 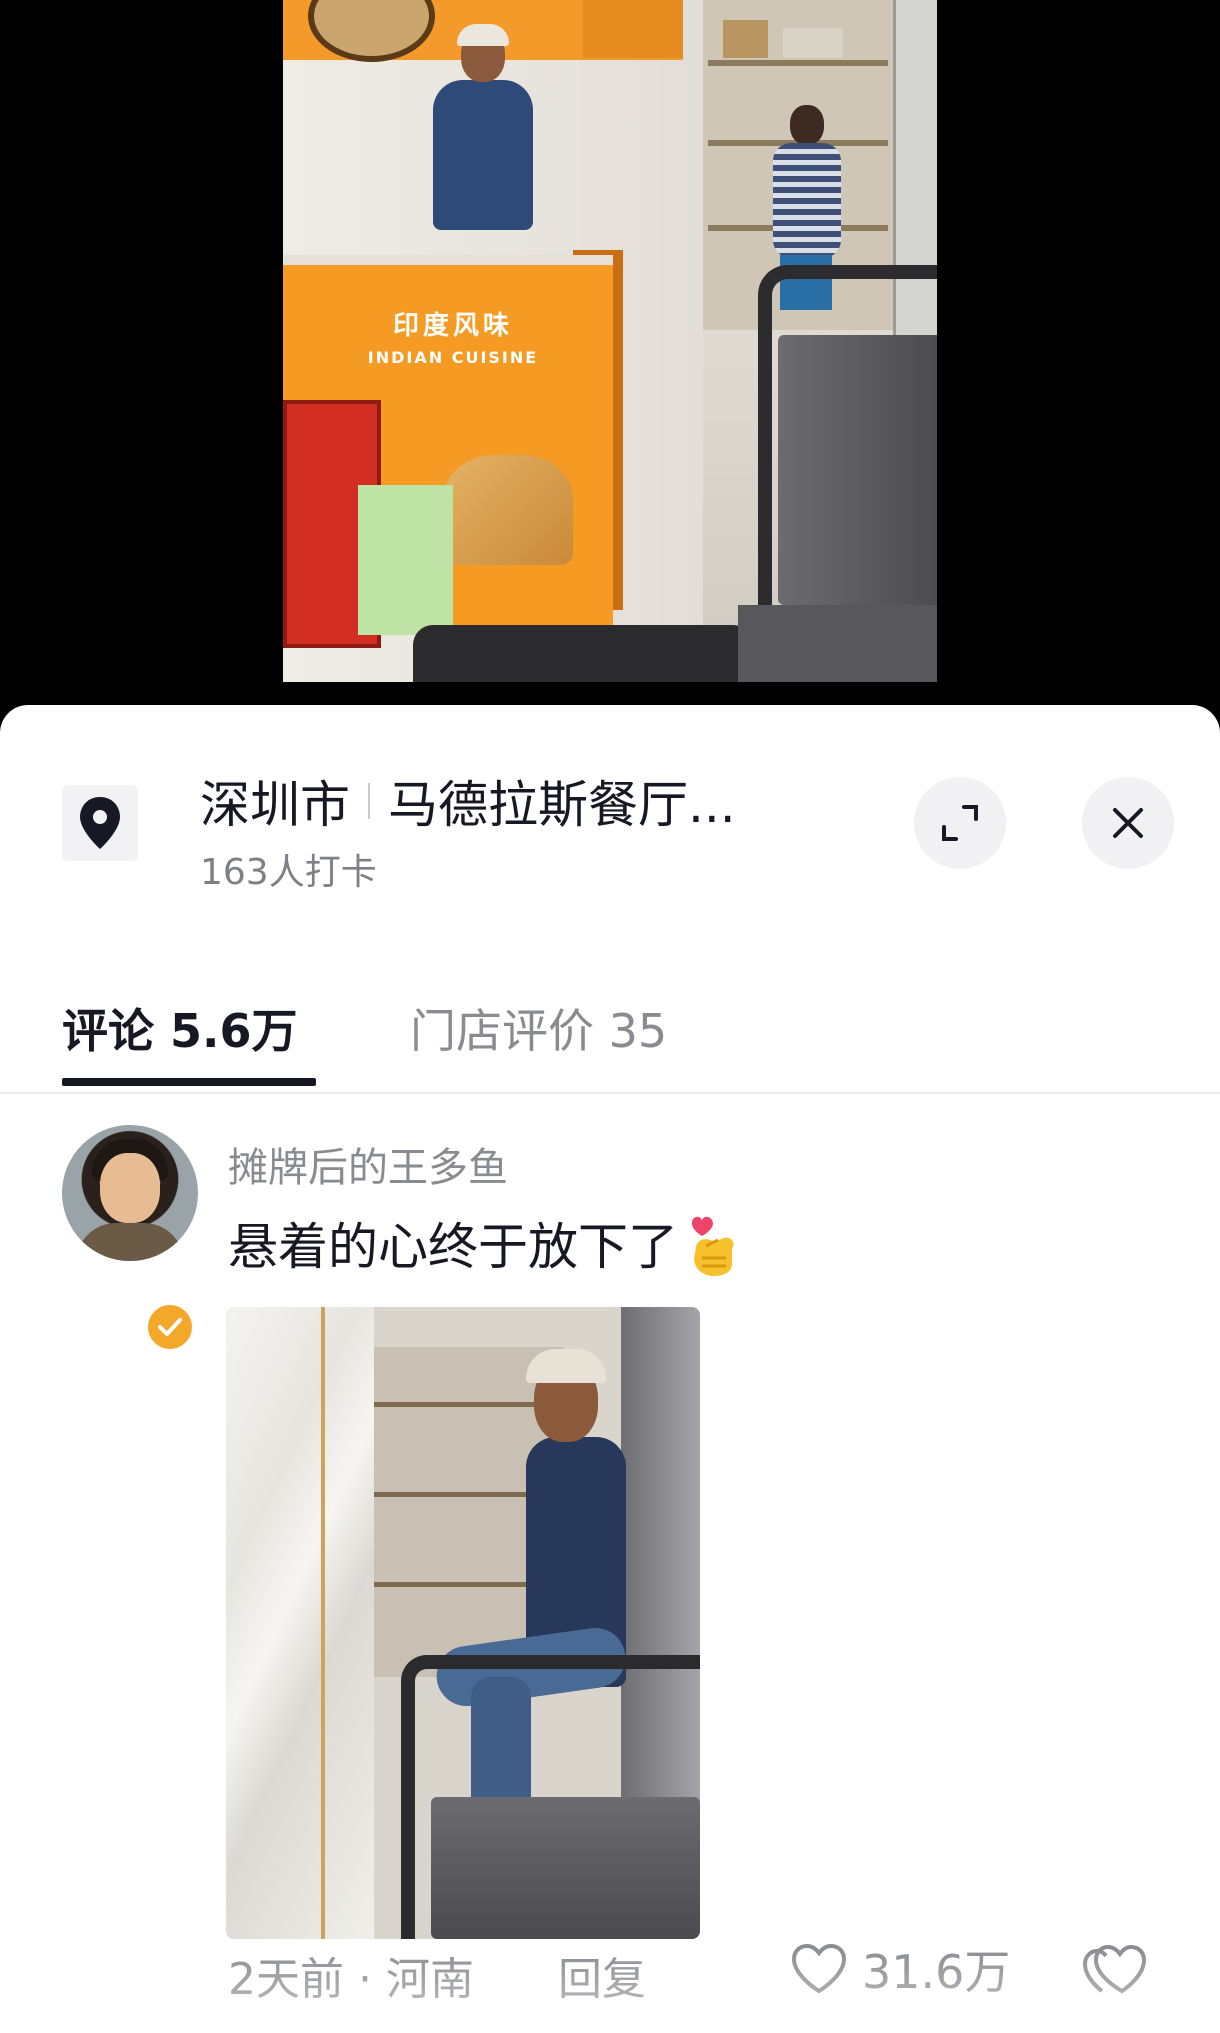 I want to click on close-button, so click(x=1128, y=823).